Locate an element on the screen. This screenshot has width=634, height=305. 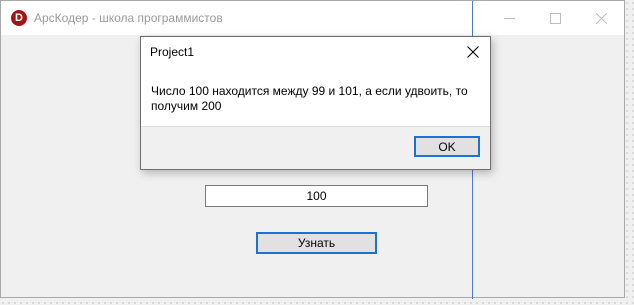
window-title: АрсКодер - школа программистов is located at coordinates (128, 18).